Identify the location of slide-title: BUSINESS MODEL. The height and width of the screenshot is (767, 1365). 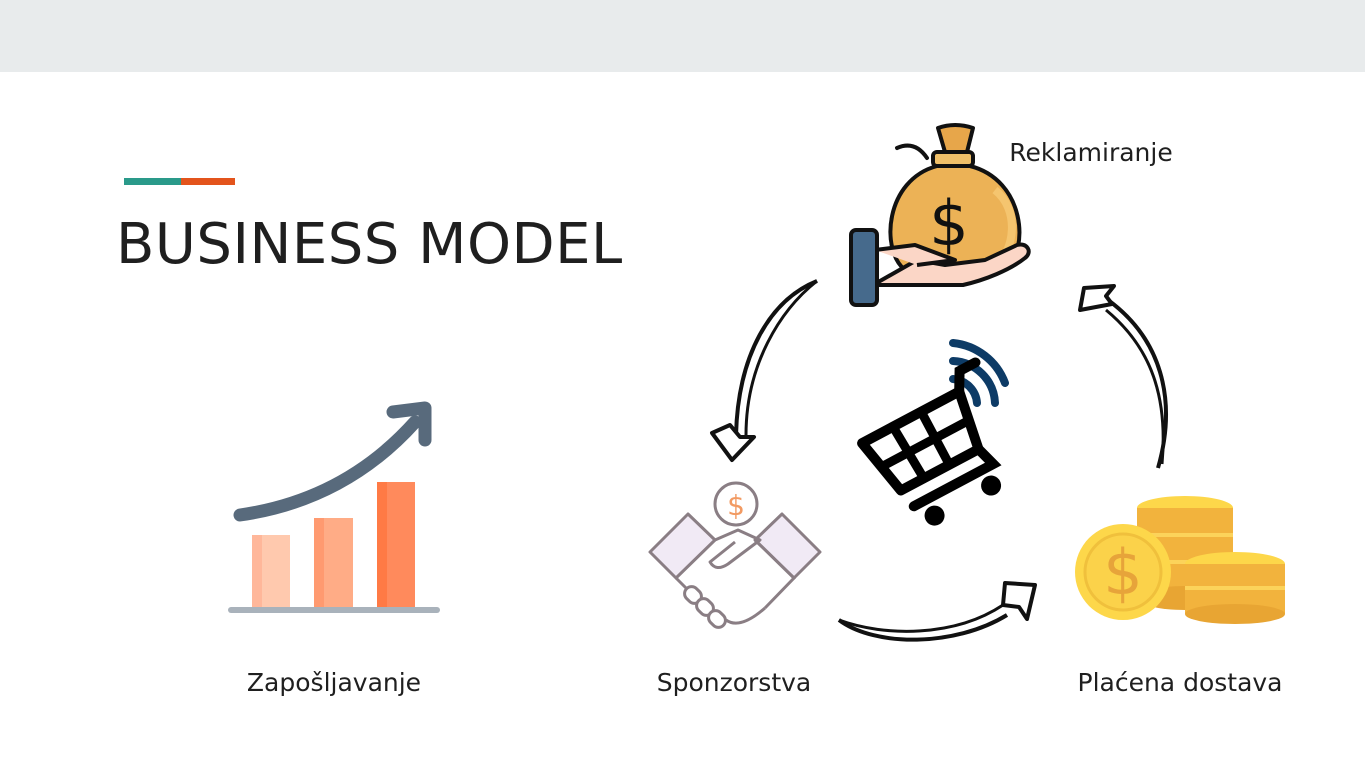
(369, 244).